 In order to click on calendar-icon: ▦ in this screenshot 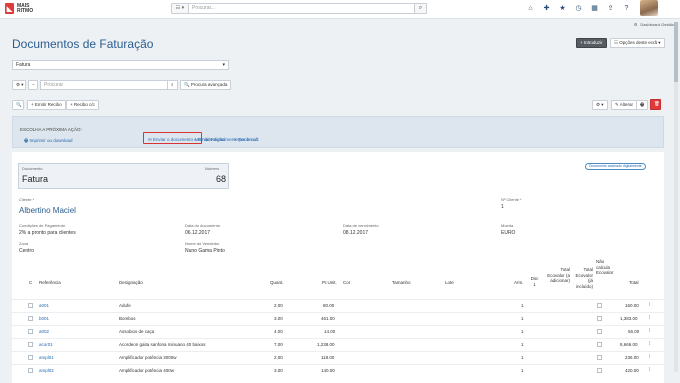, I will do `click(594, 8)`.